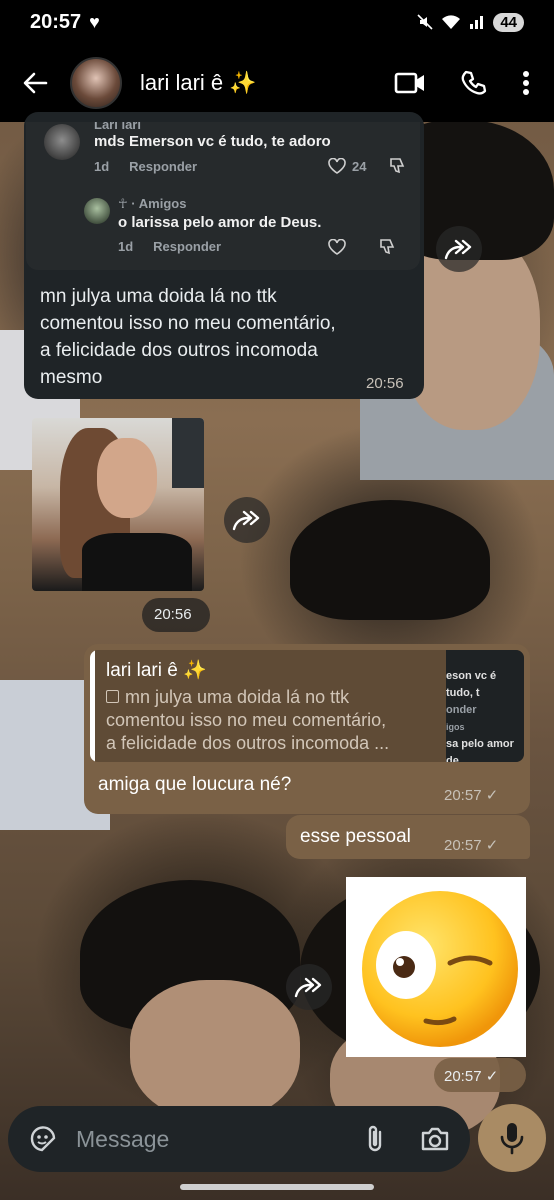  Describe the element at coordinates (92, 706) in the screenshot. I see `quote-bar` at that location.